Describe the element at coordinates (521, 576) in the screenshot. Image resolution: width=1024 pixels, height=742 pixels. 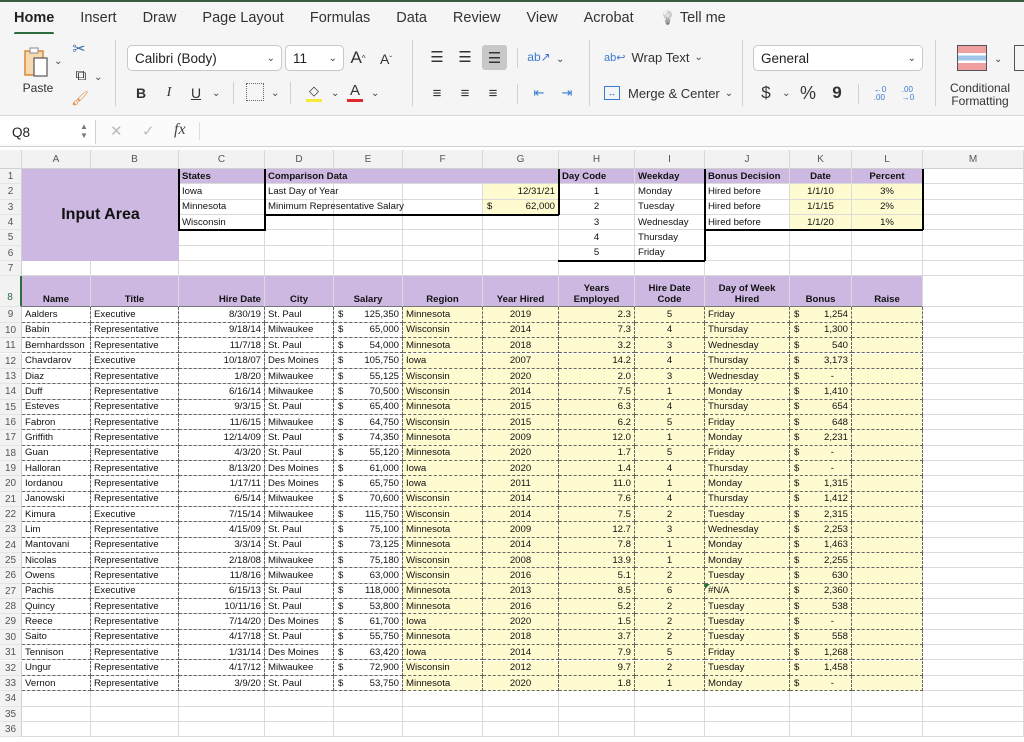
I see `cell-year-hired: 2016` at that location.